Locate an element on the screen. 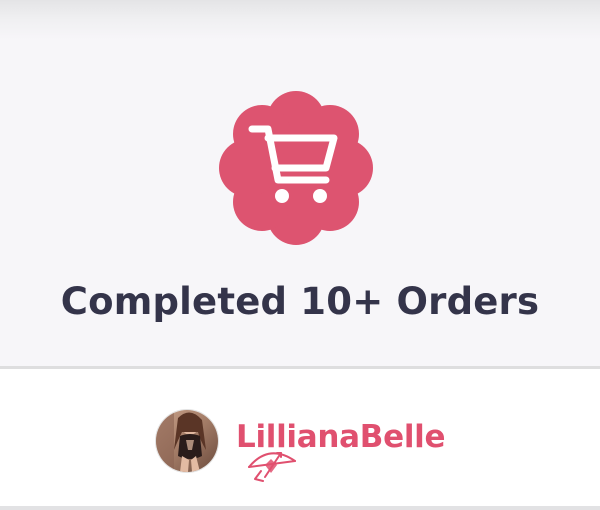 This screenshot has width=600, height=510. shopping-cart-icon is located at coordinates (296, 168).